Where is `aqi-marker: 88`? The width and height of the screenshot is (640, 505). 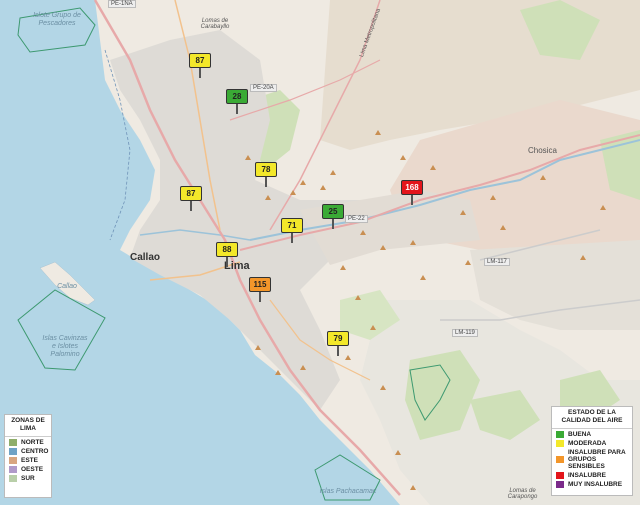
aqi-marker: 88 is located at coordinates (227, 255).